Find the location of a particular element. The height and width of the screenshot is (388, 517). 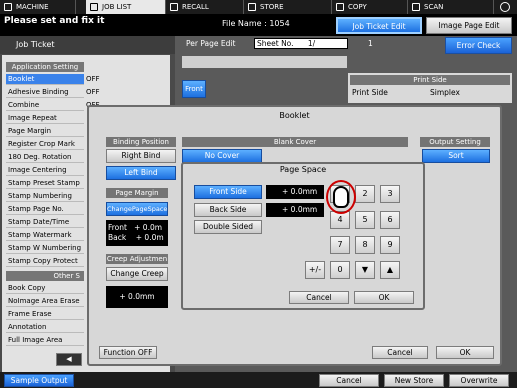

setting-stamp-watermark: Stamp Watermark is located at coordinates (45, 235).